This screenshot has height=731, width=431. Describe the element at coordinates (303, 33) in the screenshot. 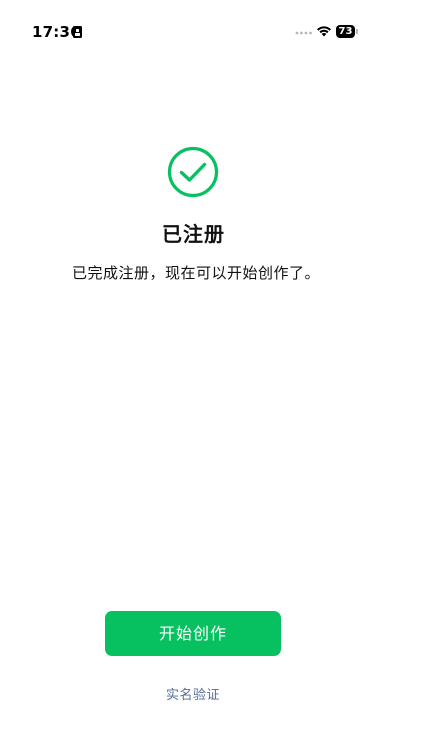

I see `cellular-signal-icon` at that location.